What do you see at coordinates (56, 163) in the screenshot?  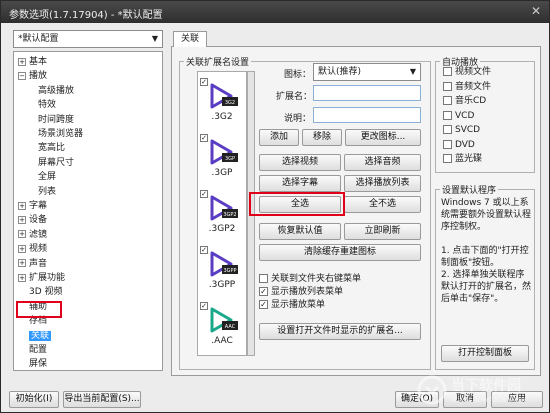 I see `tree-item: 屏幕尺寸` at bounding box center [56, 163].